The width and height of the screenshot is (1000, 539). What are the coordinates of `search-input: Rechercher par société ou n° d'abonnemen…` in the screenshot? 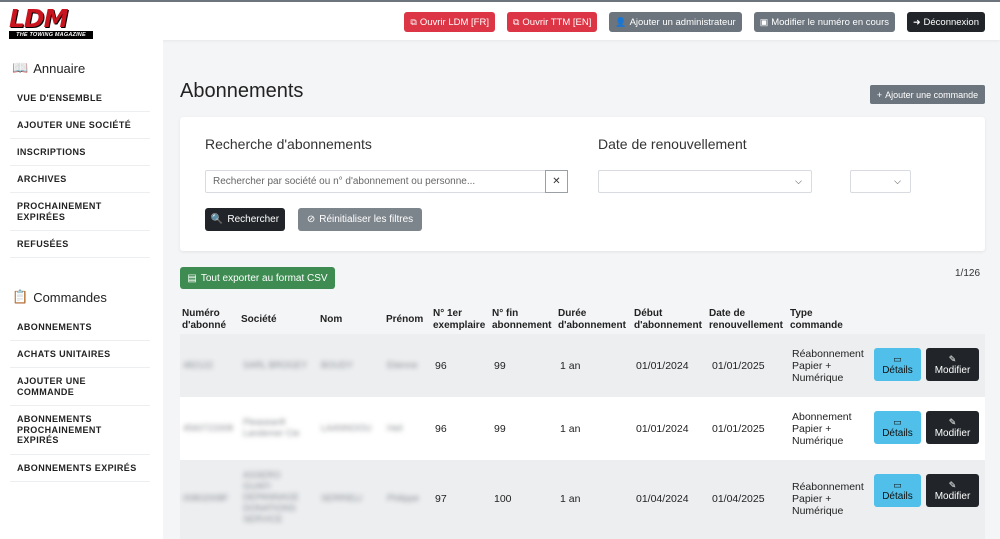 It's located at (375, 181).